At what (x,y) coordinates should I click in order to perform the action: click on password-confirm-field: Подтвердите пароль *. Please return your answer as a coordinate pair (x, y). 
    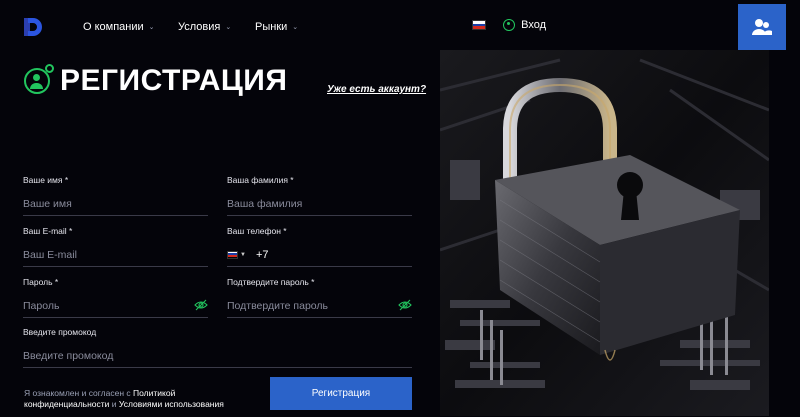
    Looking at the image, I should click on (319, 297).